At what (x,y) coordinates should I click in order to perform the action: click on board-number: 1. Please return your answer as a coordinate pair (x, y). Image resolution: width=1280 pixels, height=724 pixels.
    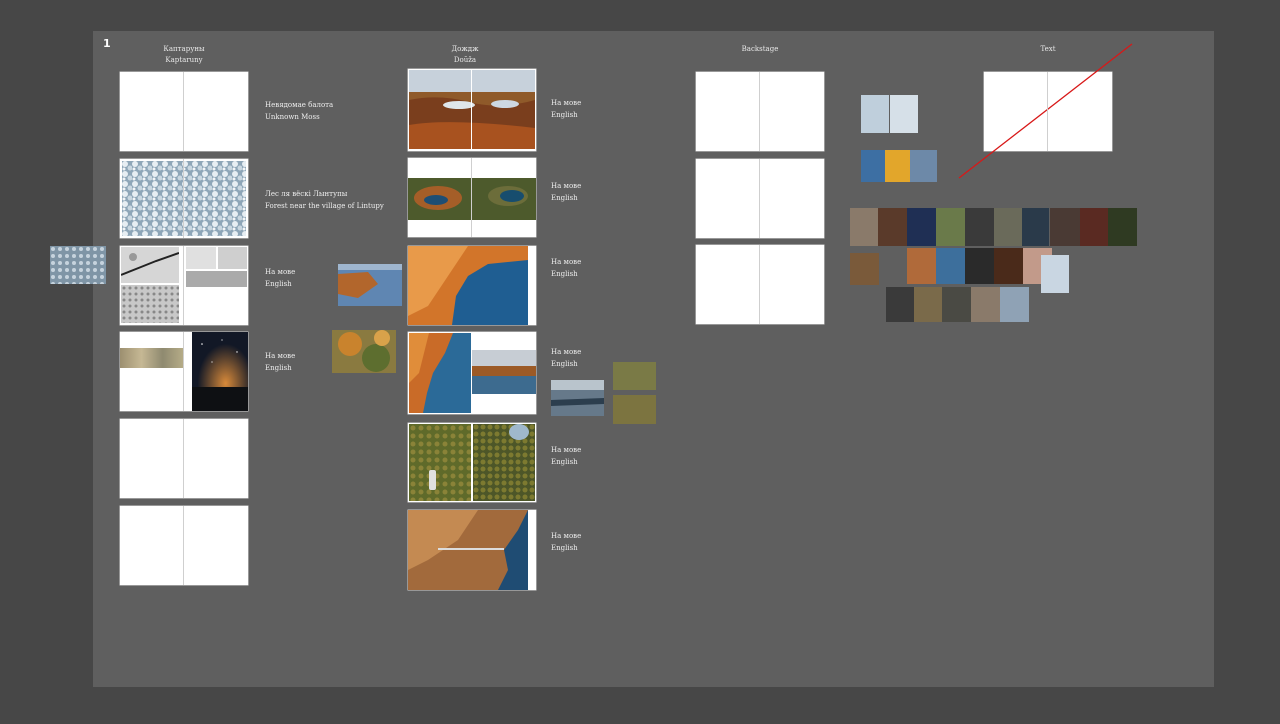
    Looking at the image, I should click on (107, 43).